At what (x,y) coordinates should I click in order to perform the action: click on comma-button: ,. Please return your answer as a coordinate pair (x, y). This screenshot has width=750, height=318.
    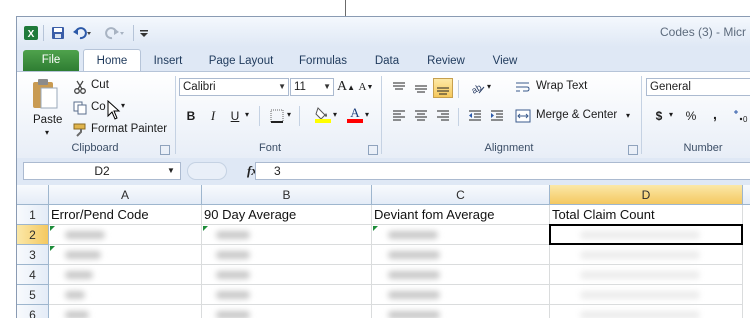
    Looking at the image, I should click on (715, 114).